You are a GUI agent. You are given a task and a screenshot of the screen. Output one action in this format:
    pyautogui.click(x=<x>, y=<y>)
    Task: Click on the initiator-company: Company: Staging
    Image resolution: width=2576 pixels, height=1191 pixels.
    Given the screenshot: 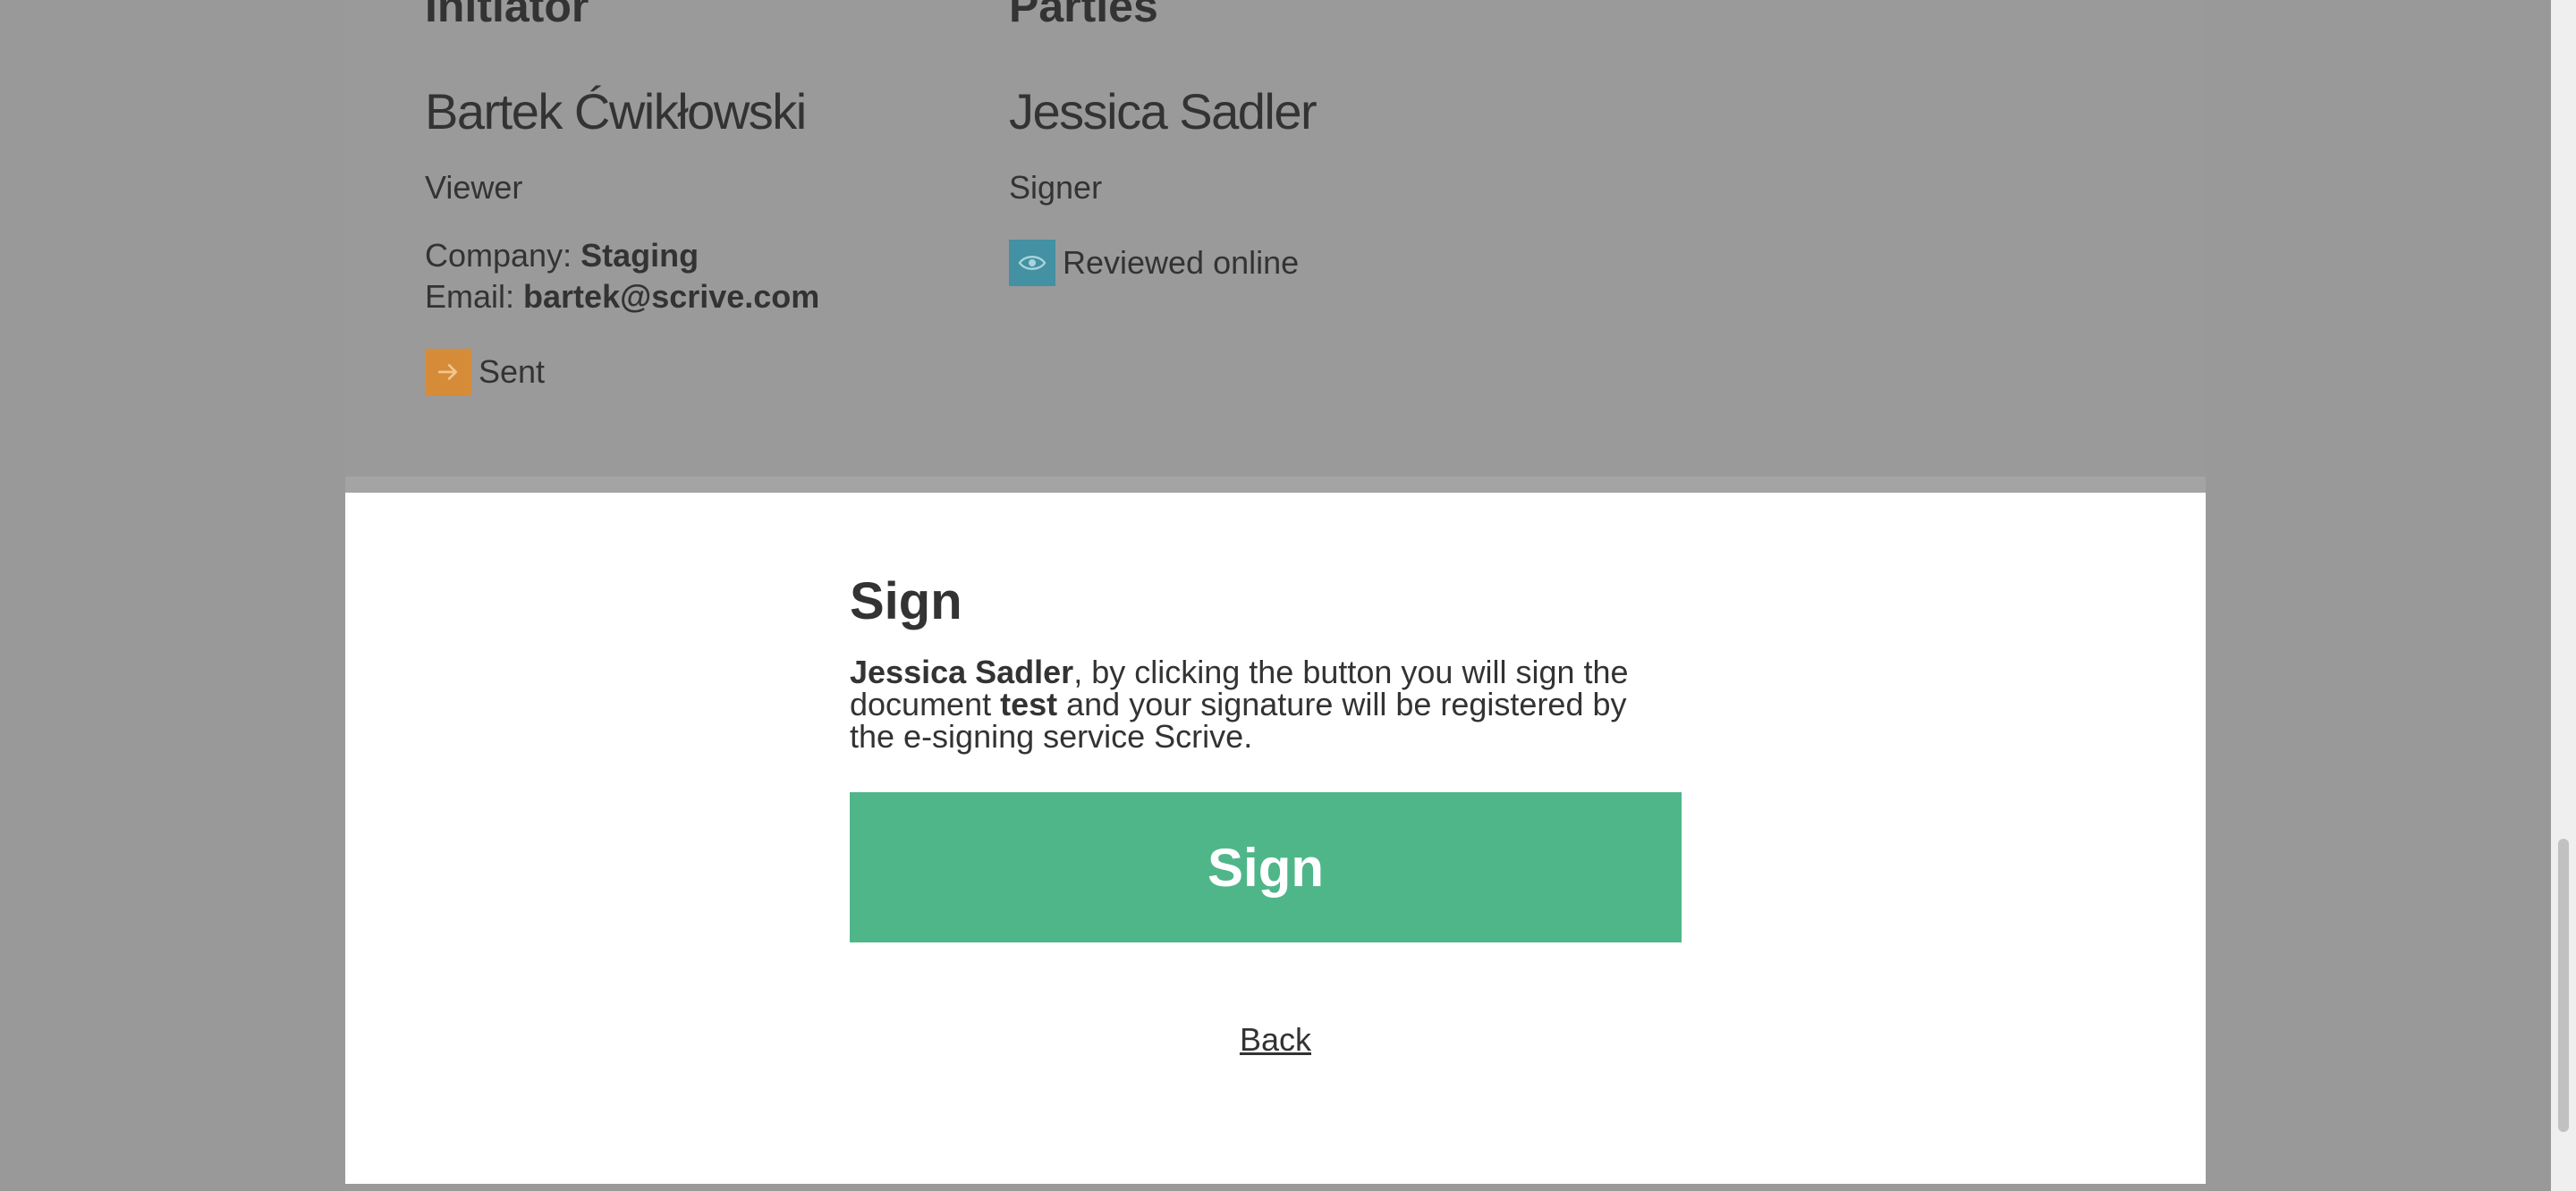 What is the action you would take?
    pyautogui.click(x=562, y=256)
    